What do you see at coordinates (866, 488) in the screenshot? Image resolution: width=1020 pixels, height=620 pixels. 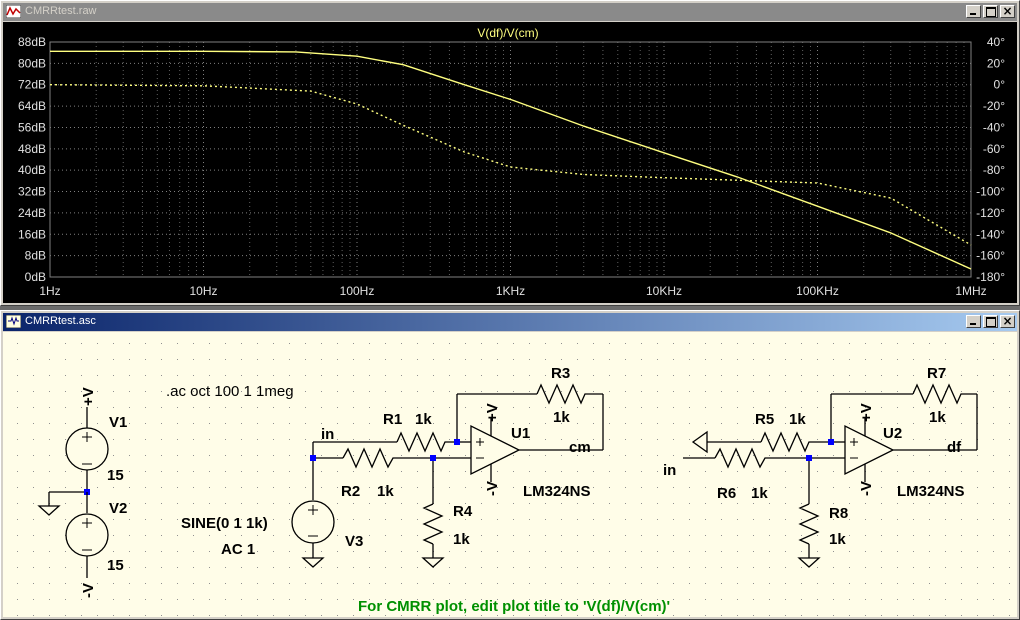 I see `u2-vminus: -V` at bounding box center [866, 488].